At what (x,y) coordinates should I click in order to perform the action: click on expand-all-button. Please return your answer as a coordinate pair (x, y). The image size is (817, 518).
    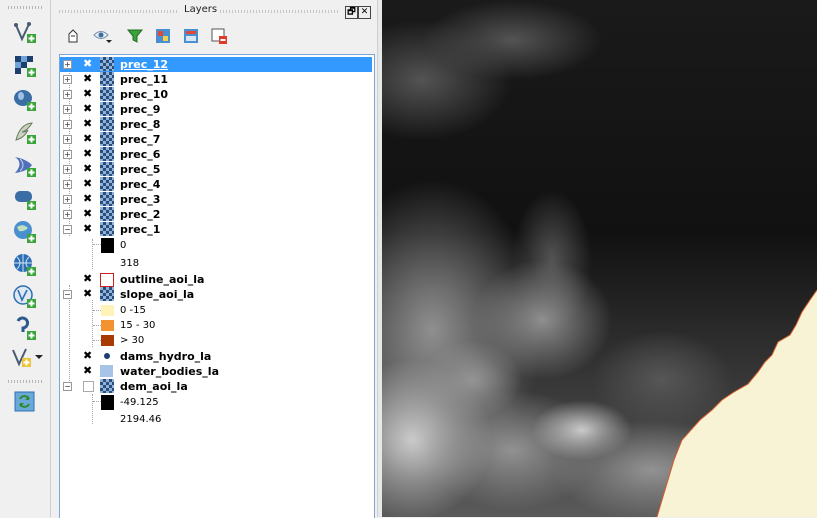
    Looking at the image, I should click on (163, 36).